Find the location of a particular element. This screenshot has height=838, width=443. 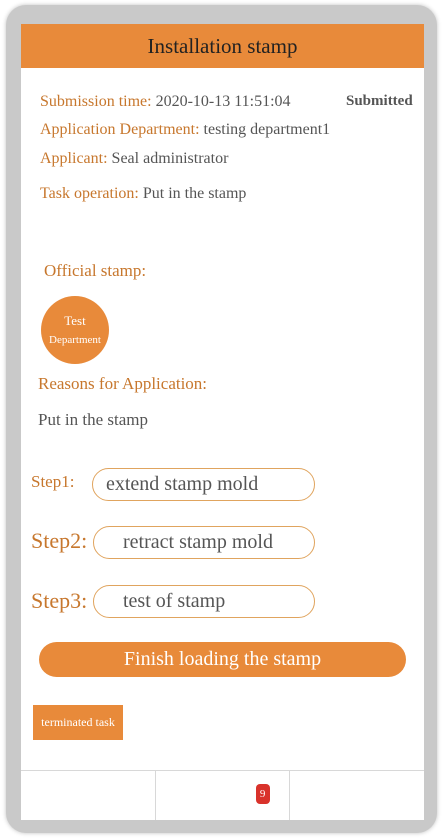

notification-badge: 9 is located at coordinates (262, 794).